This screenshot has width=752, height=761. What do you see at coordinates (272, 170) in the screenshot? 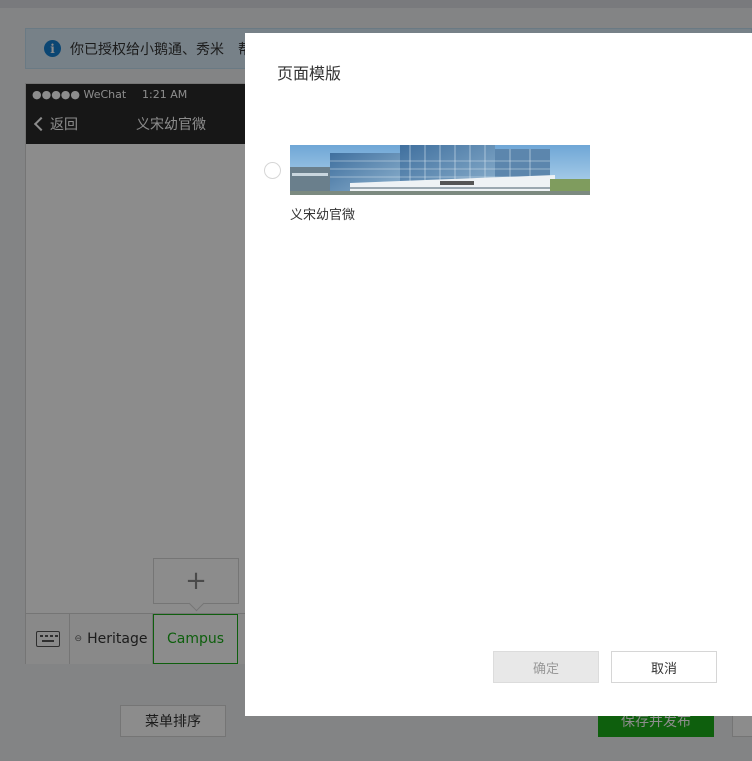
I see `template-radio` at bounding box center [272, 170].